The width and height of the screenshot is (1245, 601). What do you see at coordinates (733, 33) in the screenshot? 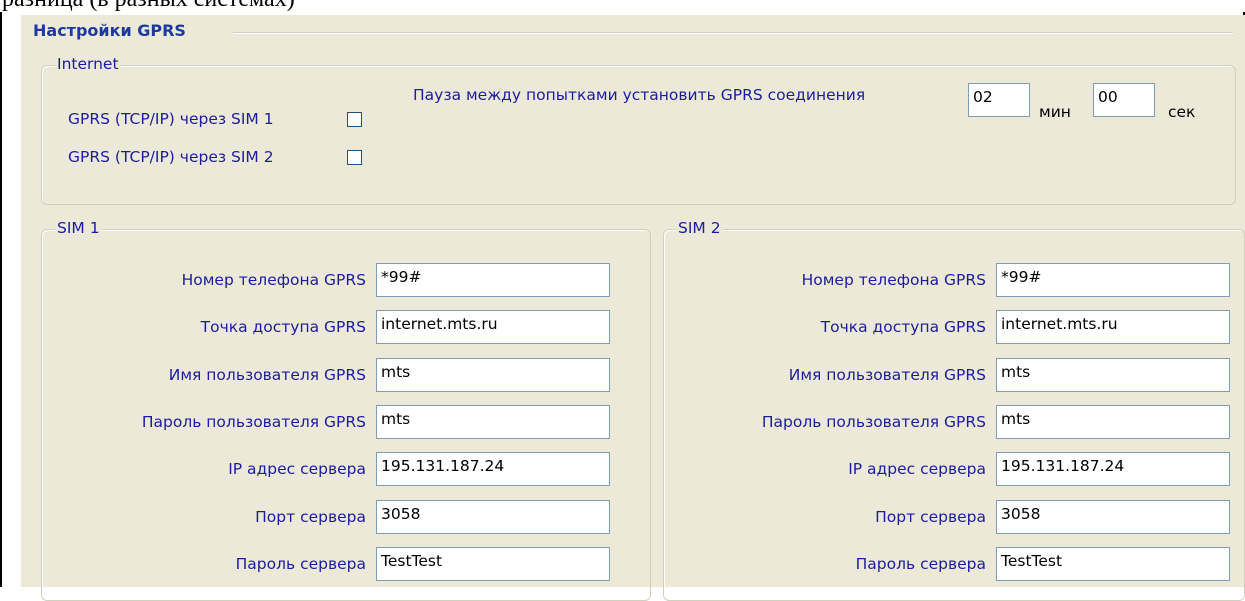
I see `title-divider` at bounding box center [733, 33].